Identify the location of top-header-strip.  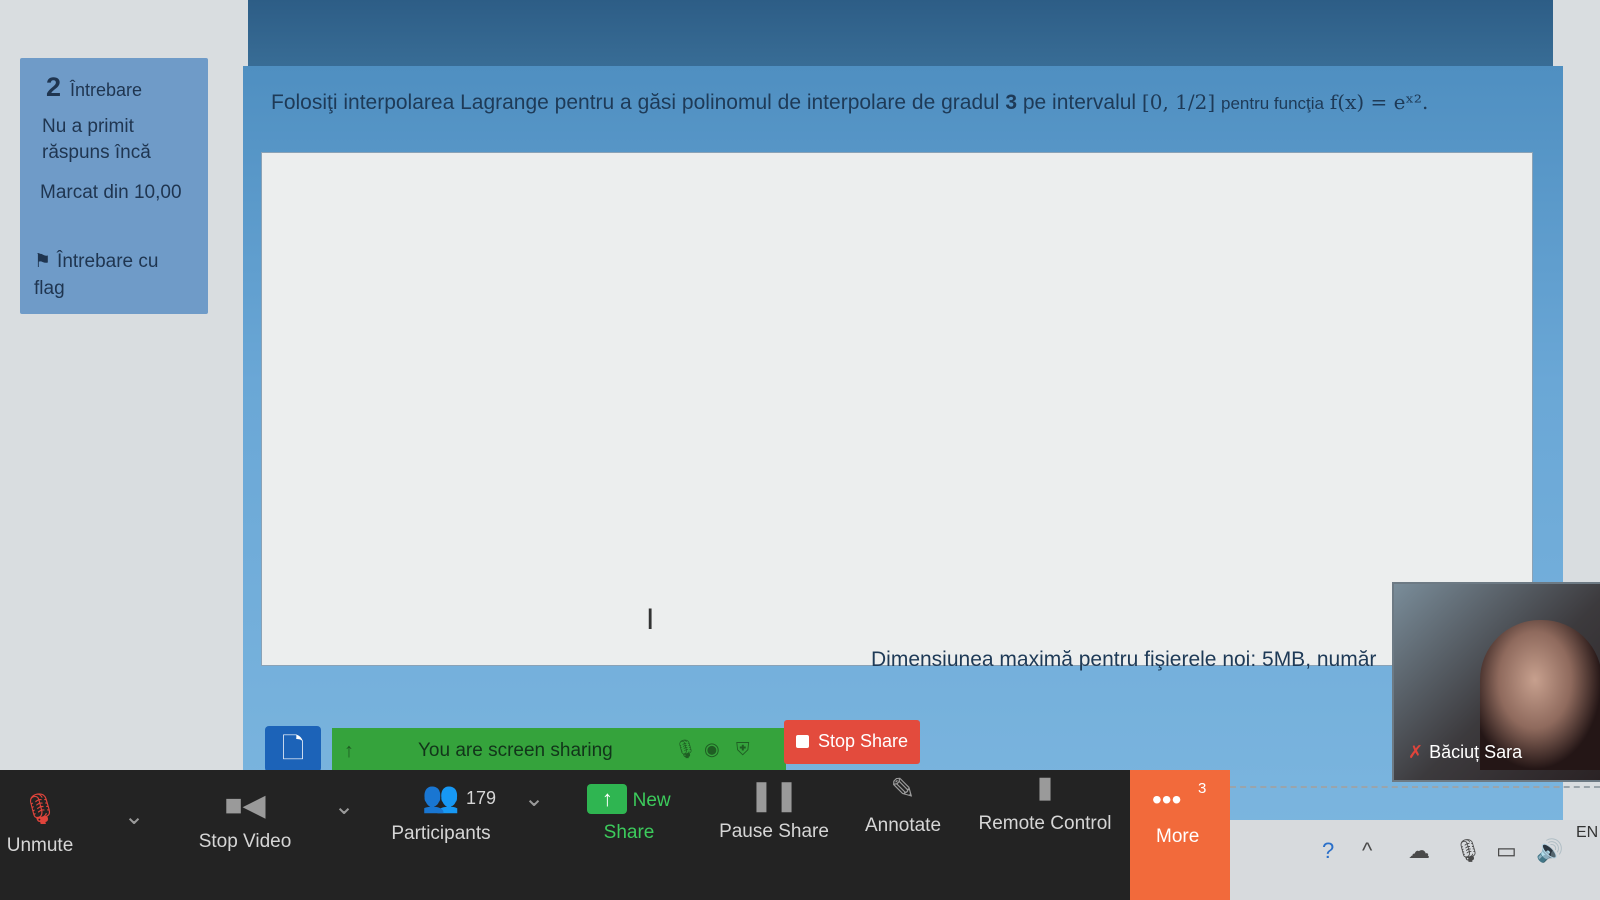
(900, 38).